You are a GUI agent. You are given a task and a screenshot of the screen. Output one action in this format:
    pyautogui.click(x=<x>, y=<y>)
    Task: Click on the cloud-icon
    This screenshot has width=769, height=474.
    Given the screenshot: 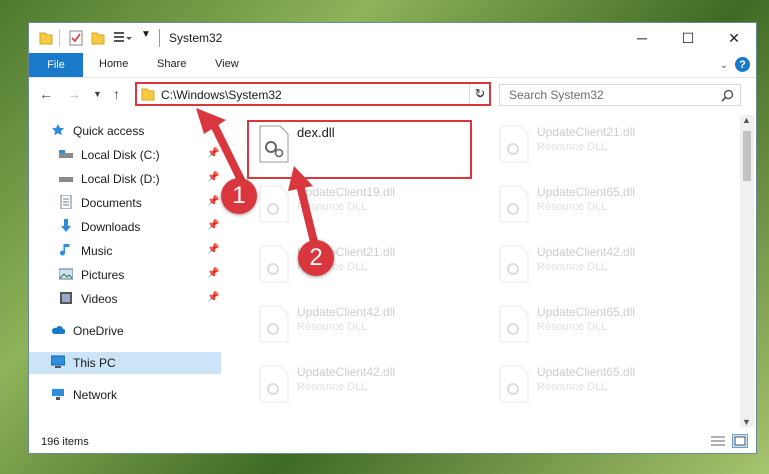 What is the action you would take?
    pyautogui.click(x=58, y=330)
    